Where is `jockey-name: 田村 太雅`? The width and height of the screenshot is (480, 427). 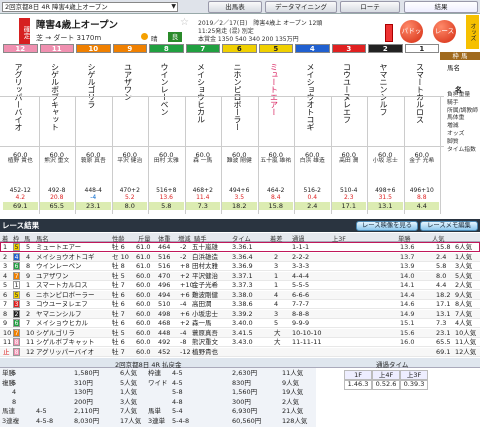 jockey-name: 田村 太雅 is located at coordinates (166, 161).